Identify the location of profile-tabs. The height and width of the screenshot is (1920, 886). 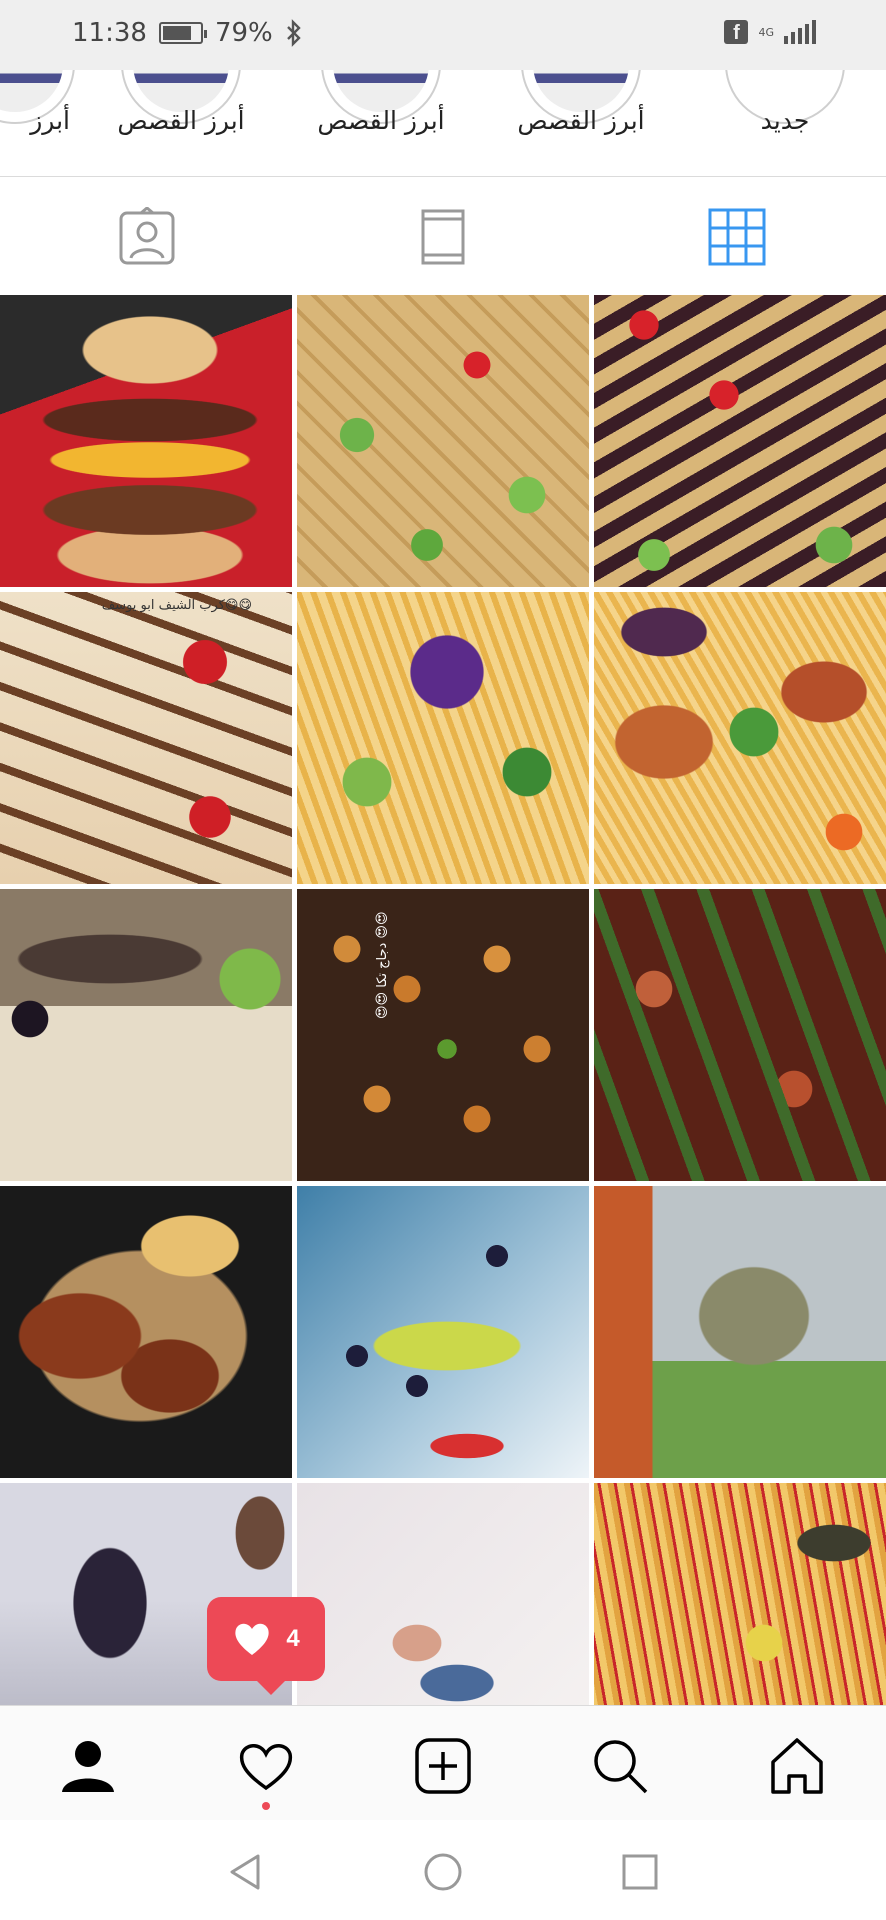
(443, 236).